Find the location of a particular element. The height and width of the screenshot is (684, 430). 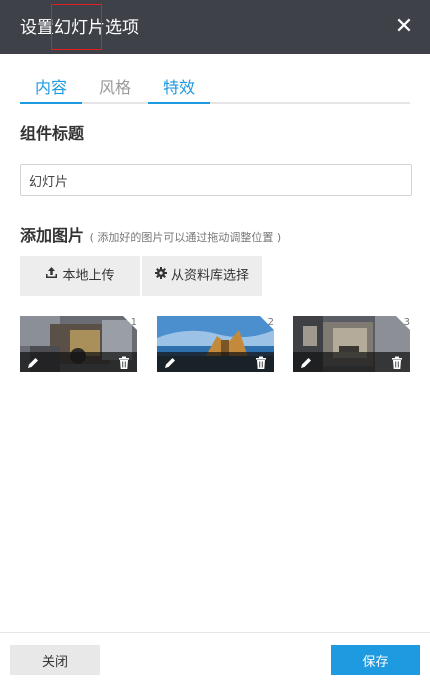

save-button: 保存 is located at coordinates (375, 660).